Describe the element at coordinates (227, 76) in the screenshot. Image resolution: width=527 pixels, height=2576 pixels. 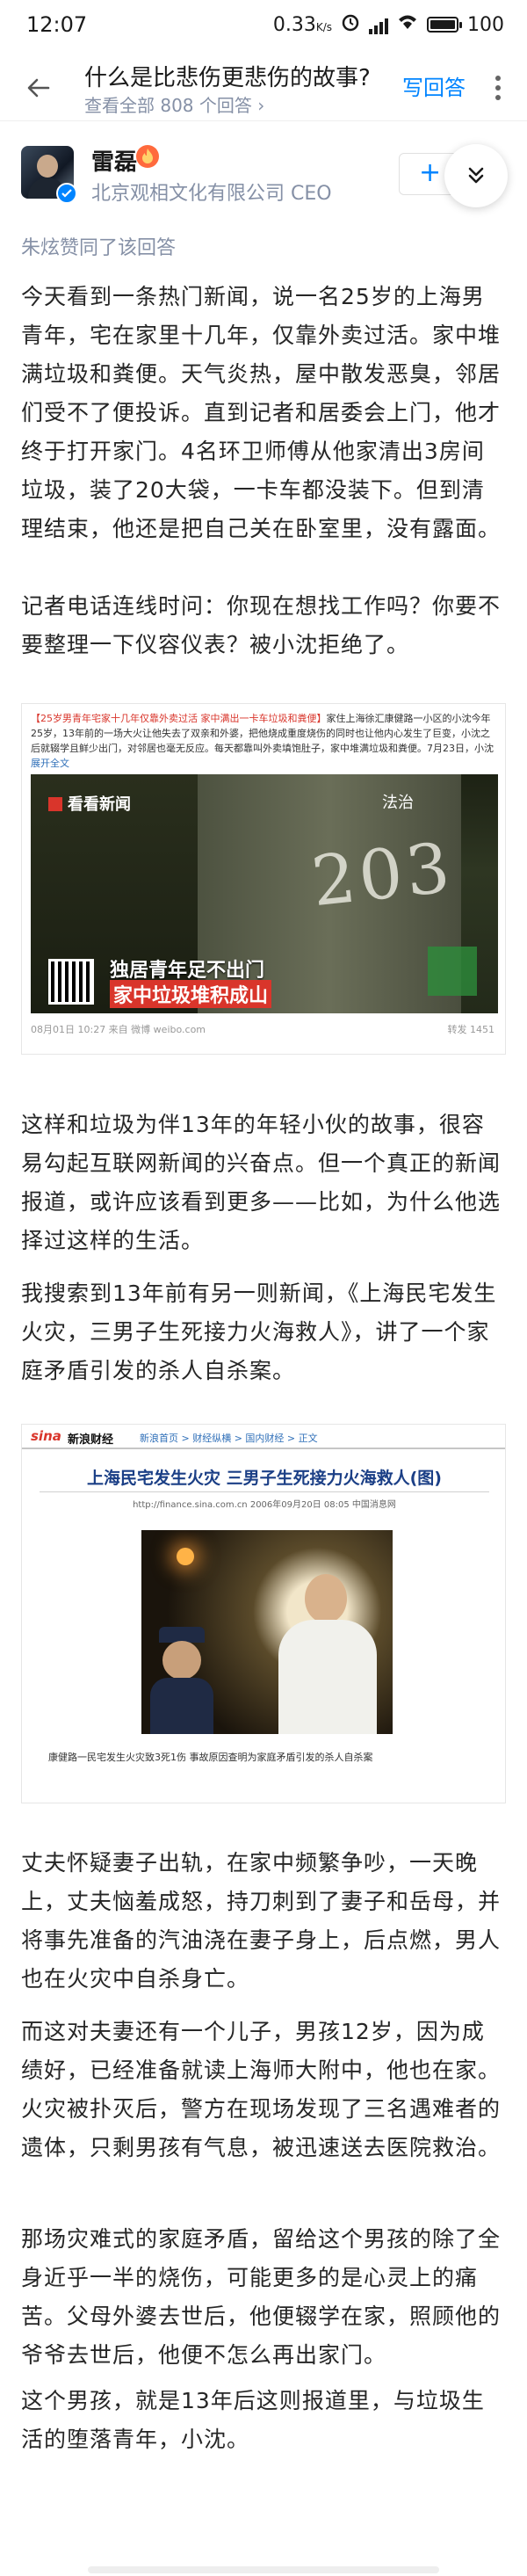
I see `question-title: 什么是比悲伤更悲伤的故事?` at that location.